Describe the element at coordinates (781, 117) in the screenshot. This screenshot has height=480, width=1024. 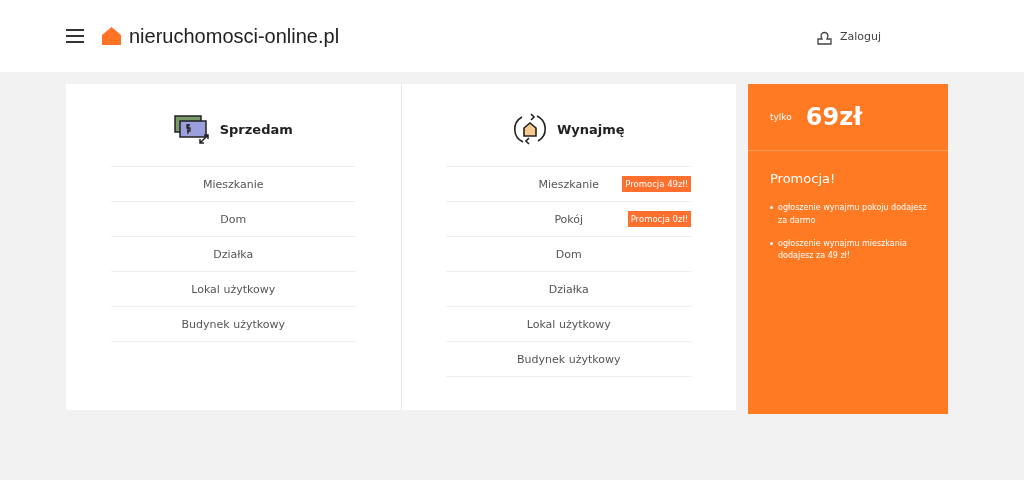
I see `price-prefix: tylko` at that location.